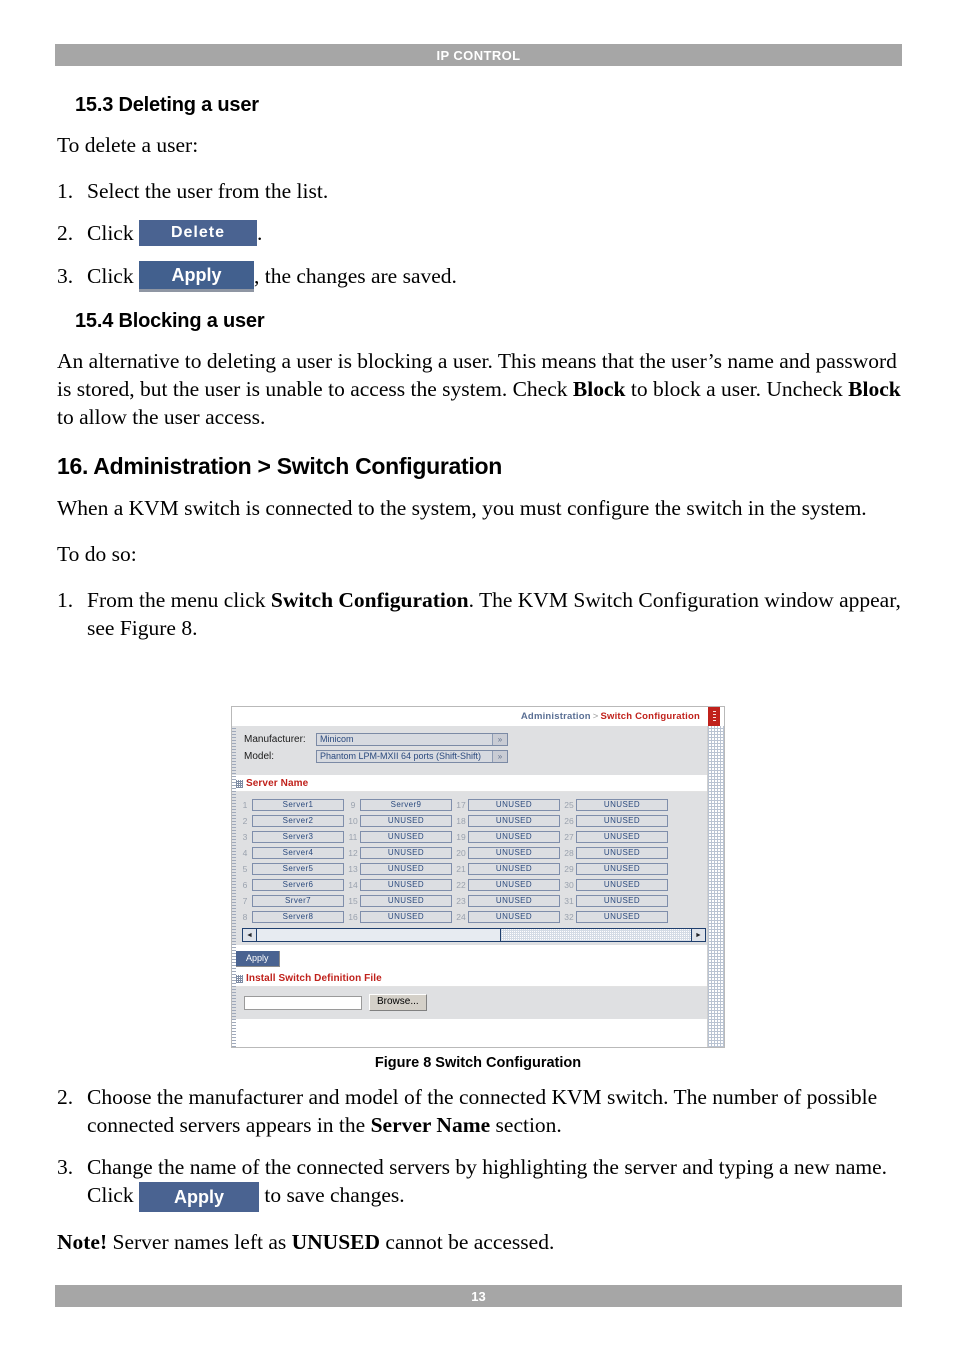 The image size is (954, 1355). I want to click on server-entry: 27 UNUSED, so click(615, 837).